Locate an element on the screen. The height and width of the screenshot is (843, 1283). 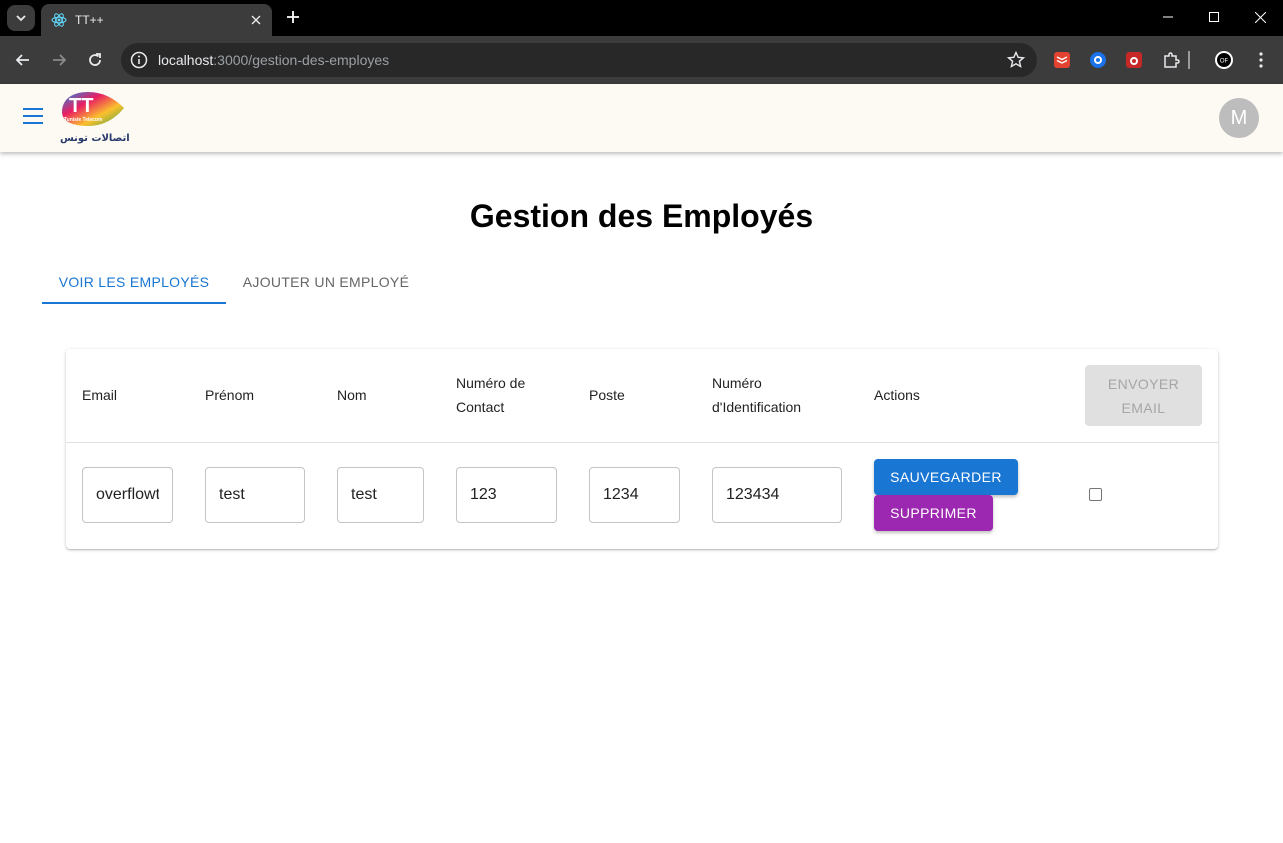
svg-text: TT is located at coordinates (81, 106).